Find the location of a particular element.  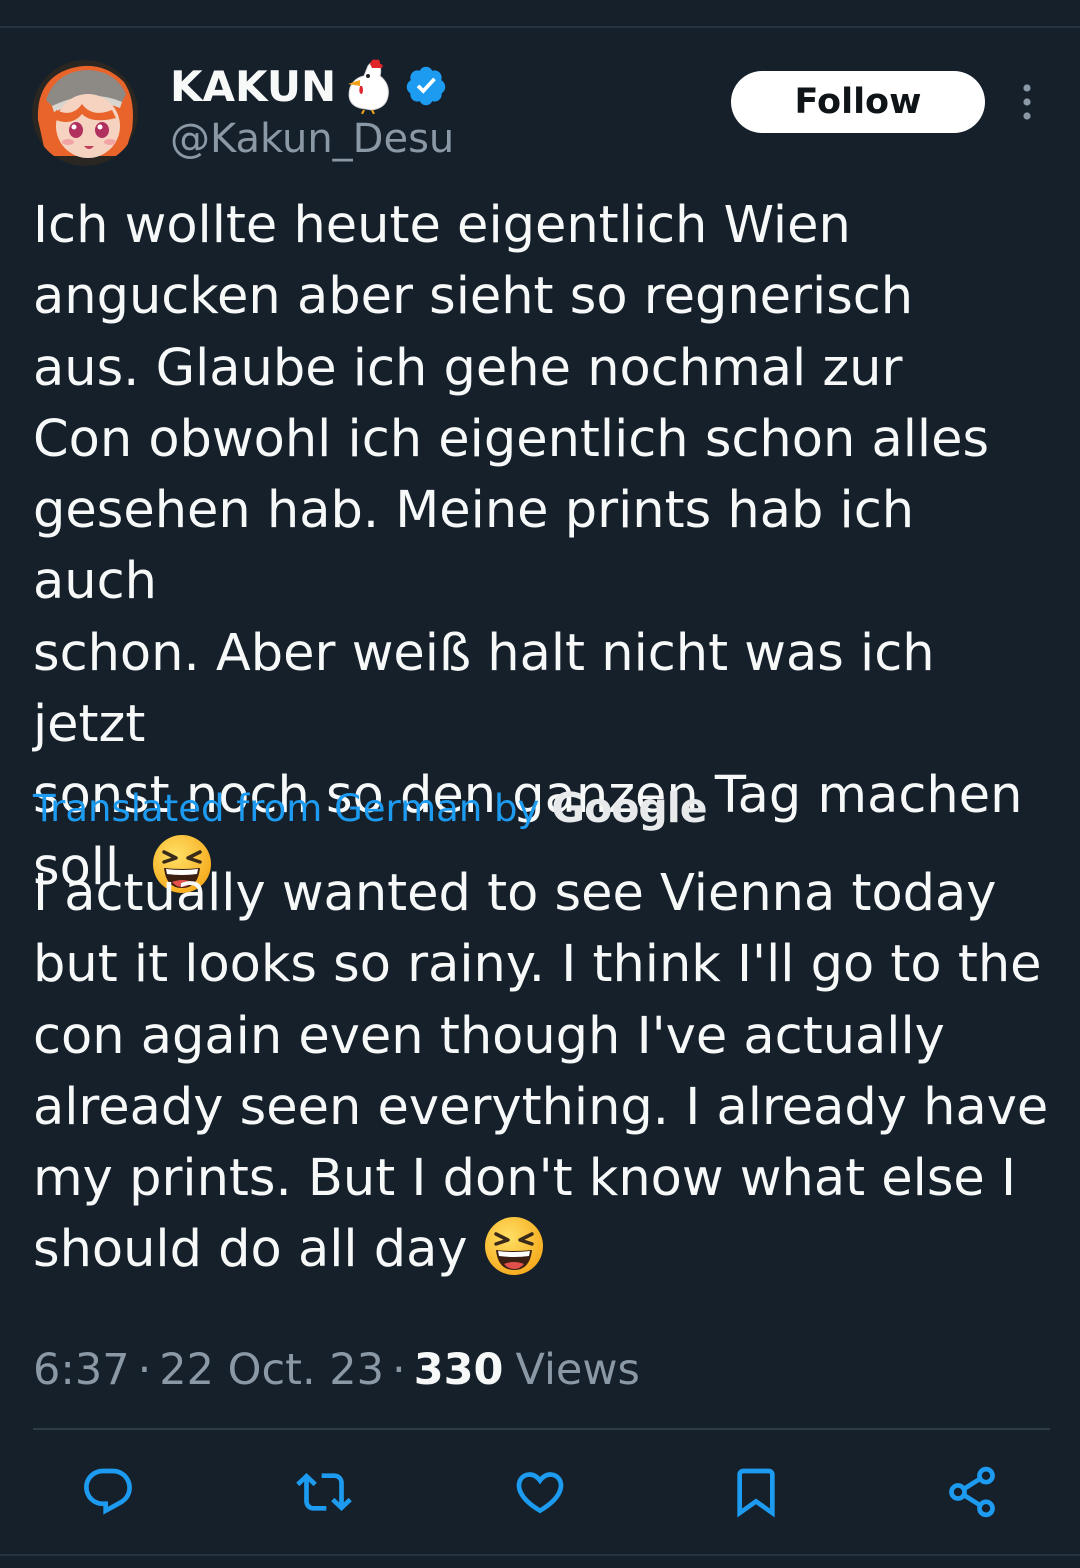

retweet-icon is located at coordinates (324, 1492).